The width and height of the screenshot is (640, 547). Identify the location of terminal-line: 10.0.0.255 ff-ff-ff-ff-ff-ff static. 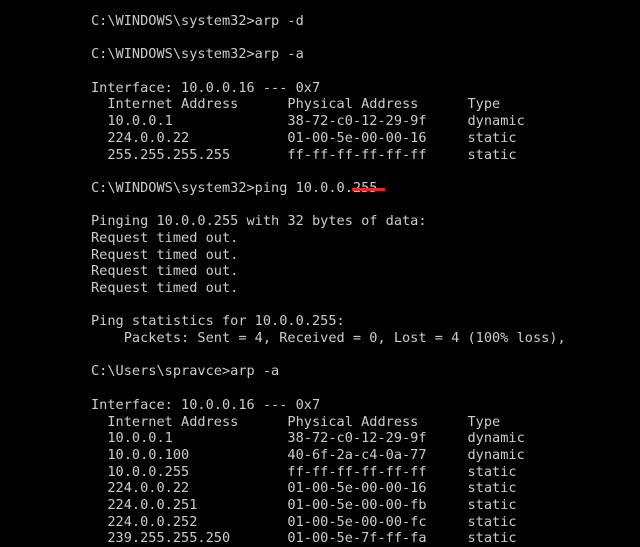
(304, 471).